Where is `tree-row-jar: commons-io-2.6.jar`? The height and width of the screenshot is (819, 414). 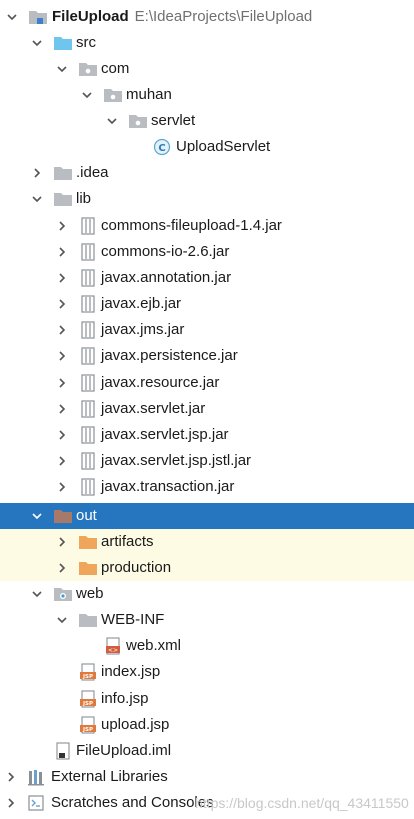 tree-row-jar: commons-io-2.6.jar is located at coordinates (207, 252).